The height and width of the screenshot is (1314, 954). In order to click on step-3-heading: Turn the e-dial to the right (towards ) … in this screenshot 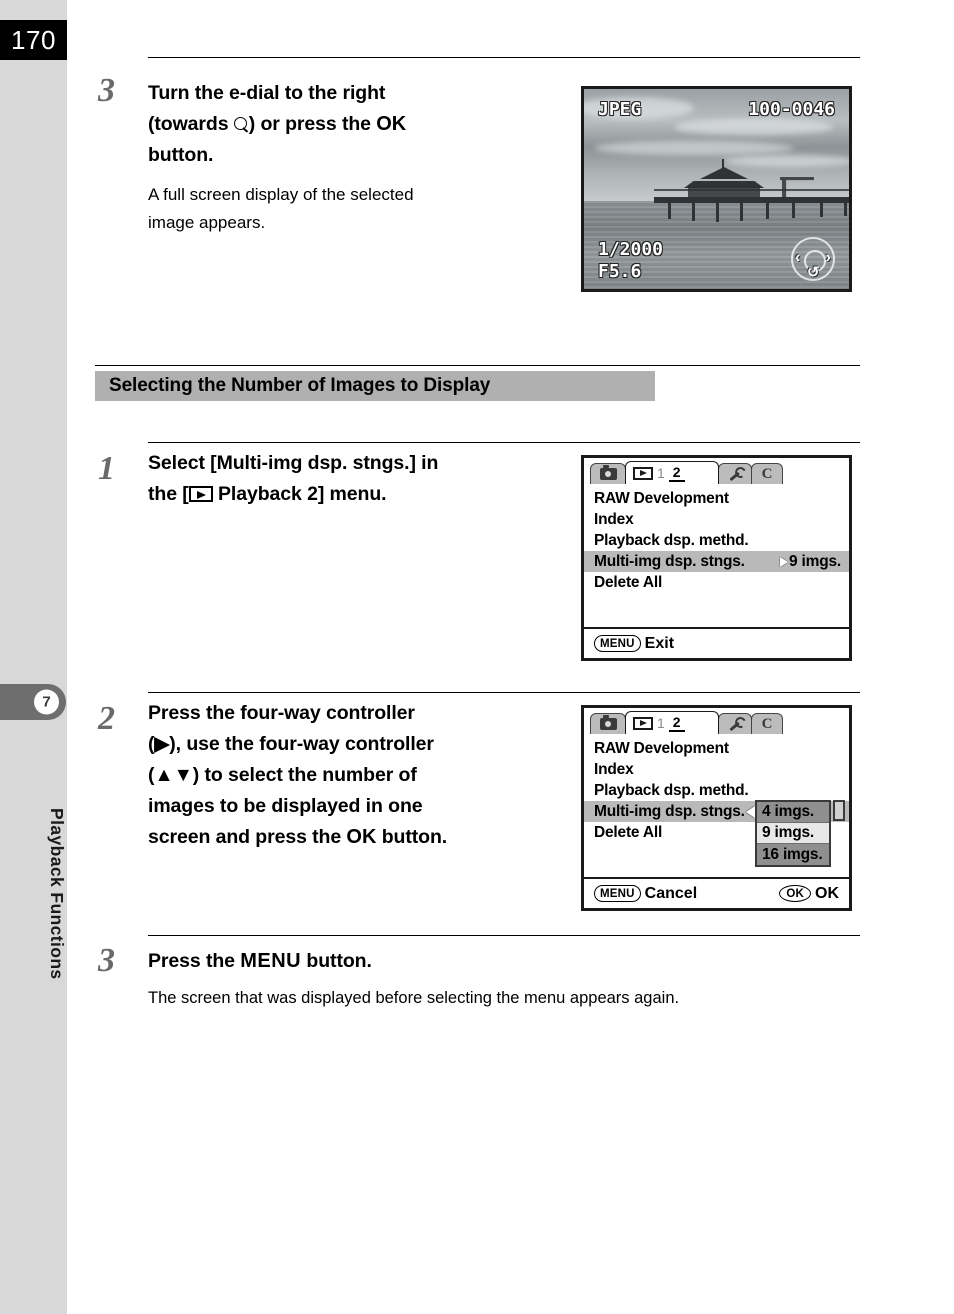, I will do `click(348, 124)`.